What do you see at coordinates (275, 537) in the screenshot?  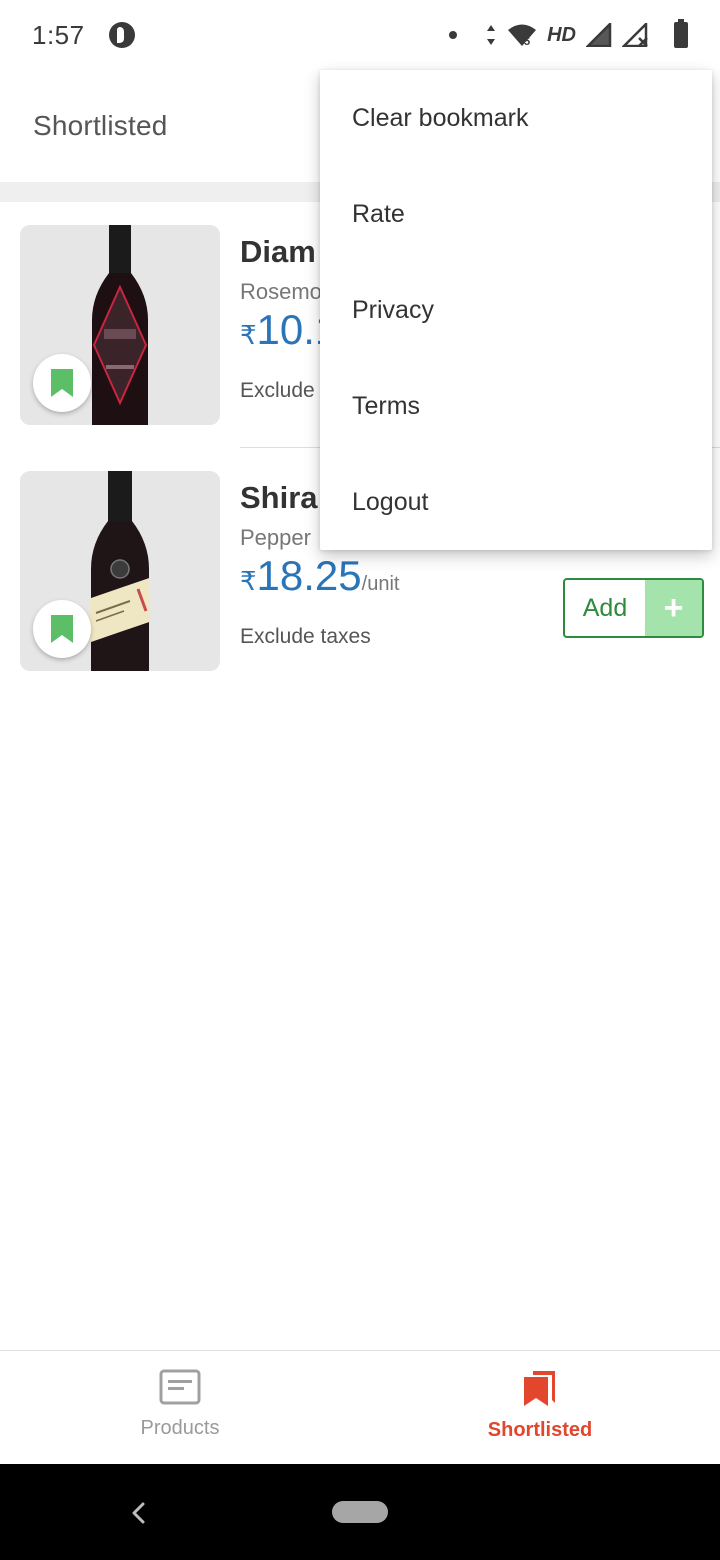 I see `product-description: Pepper` at bounding box center [275, 537].